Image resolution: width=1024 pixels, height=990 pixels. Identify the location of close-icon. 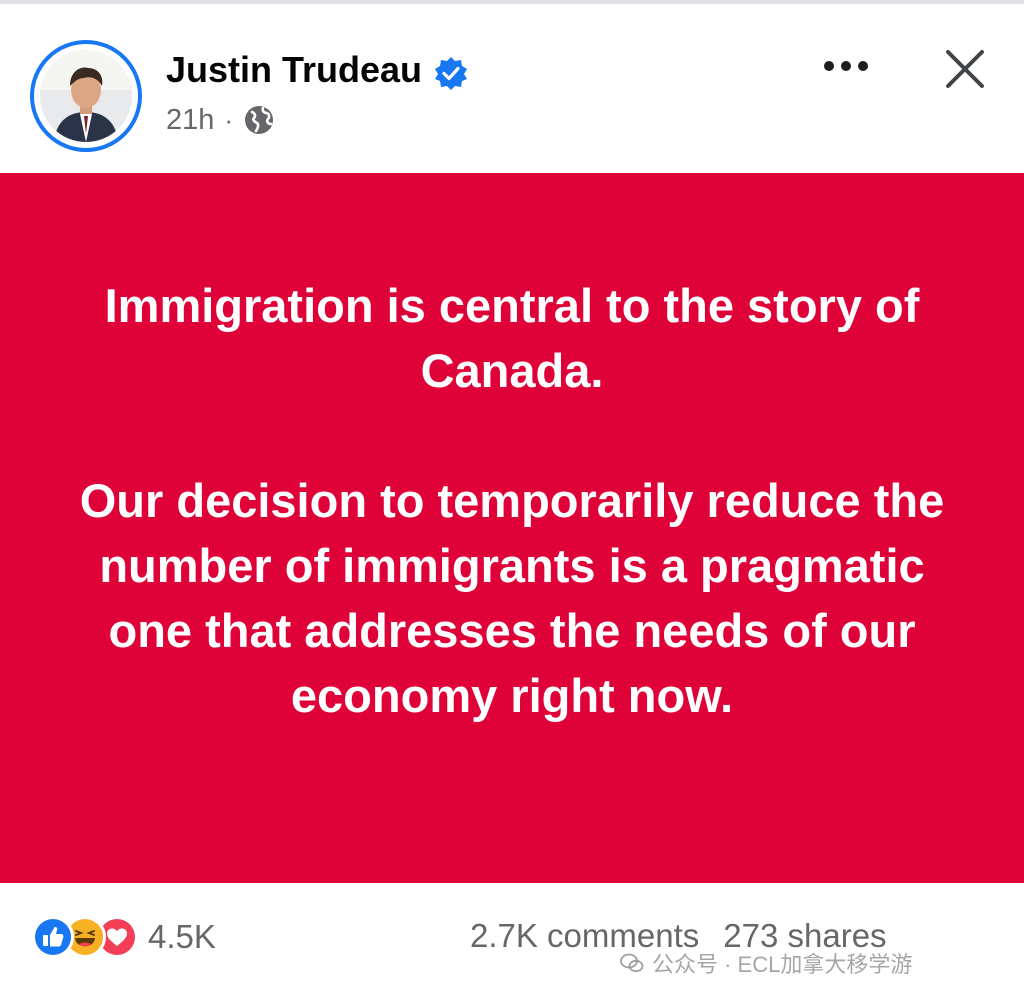
(965, 69).